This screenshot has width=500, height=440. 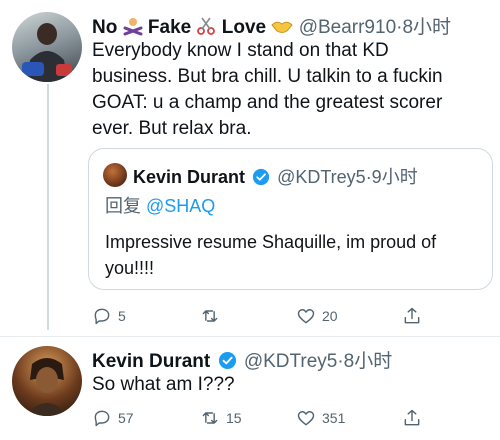 What do you see at coordinates (291, 361) in the screenshot?
I see `tweet2-handle: @KDTrey5` at bounding box center [291, 361].